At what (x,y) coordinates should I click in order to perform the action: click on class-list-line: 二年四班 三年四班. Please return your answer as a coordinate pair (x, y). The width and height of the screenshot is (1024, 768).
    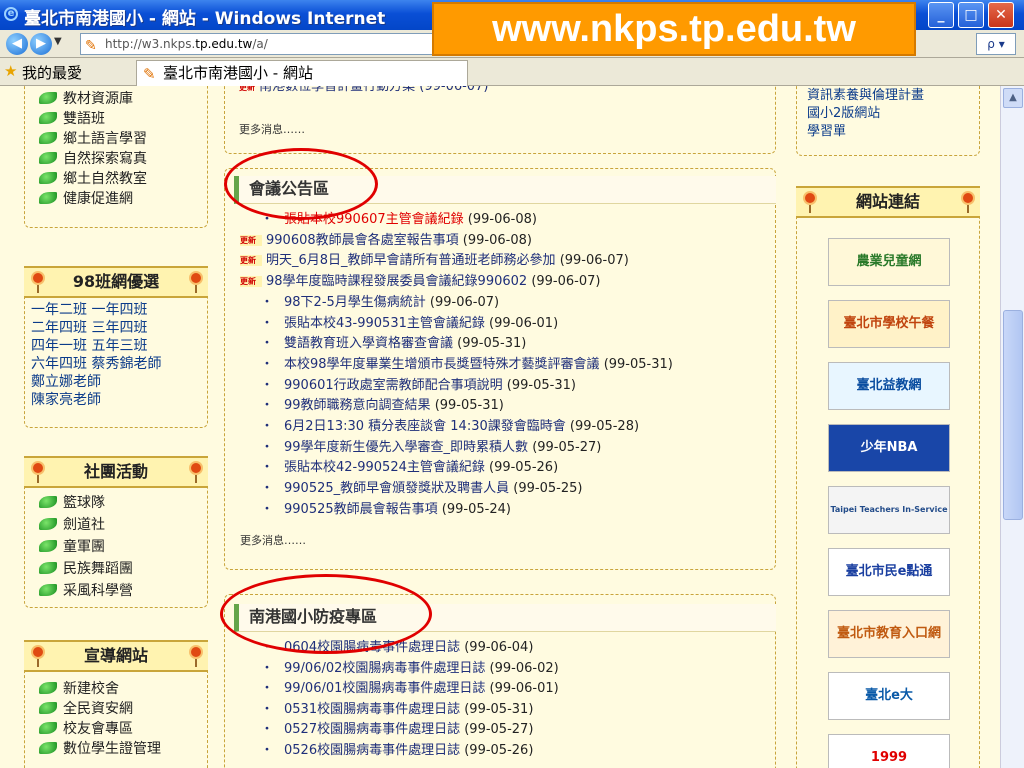
    Looking at the image, I should click on (89, 328).